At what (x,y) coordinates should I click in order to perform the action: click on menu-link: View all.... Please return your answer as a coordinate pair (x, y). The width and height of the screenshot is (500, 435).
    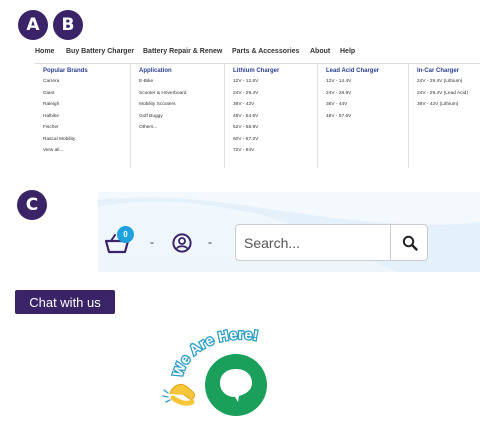
    Looking at the image, I should click on (86, 154).